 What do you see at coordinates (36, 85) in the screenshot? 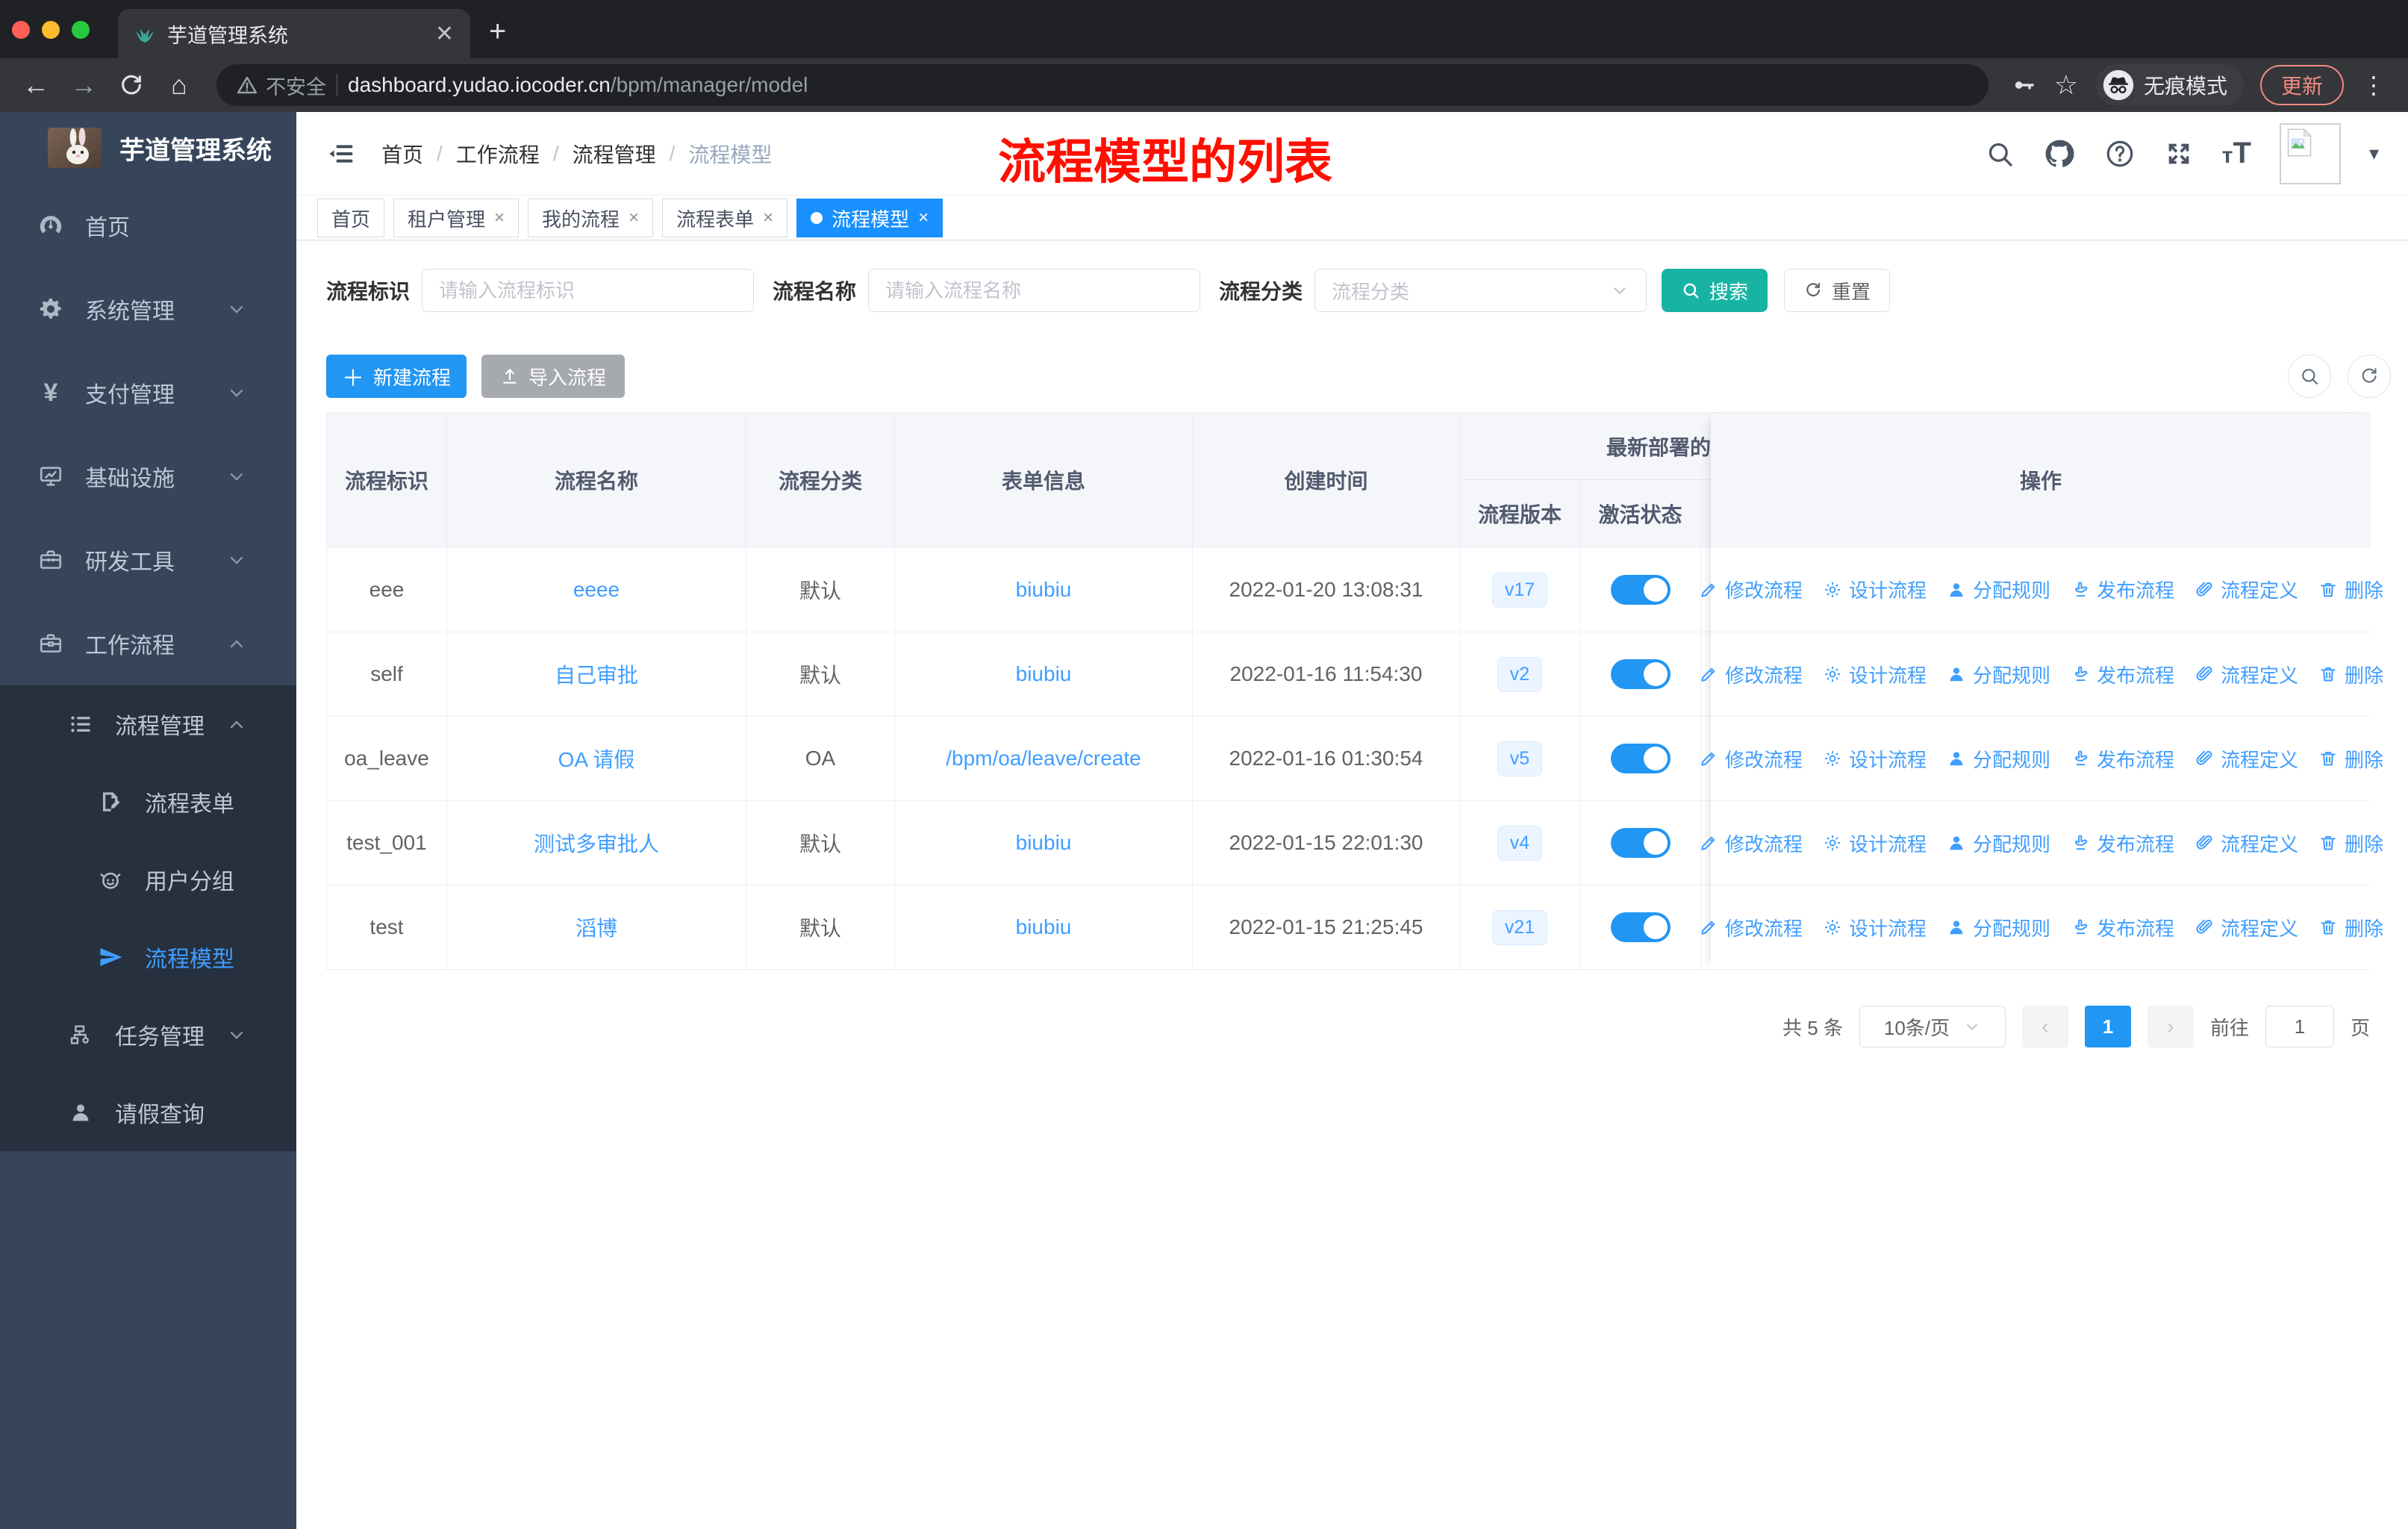
I see `back-icon: ←` at bounding box center [36, 85].